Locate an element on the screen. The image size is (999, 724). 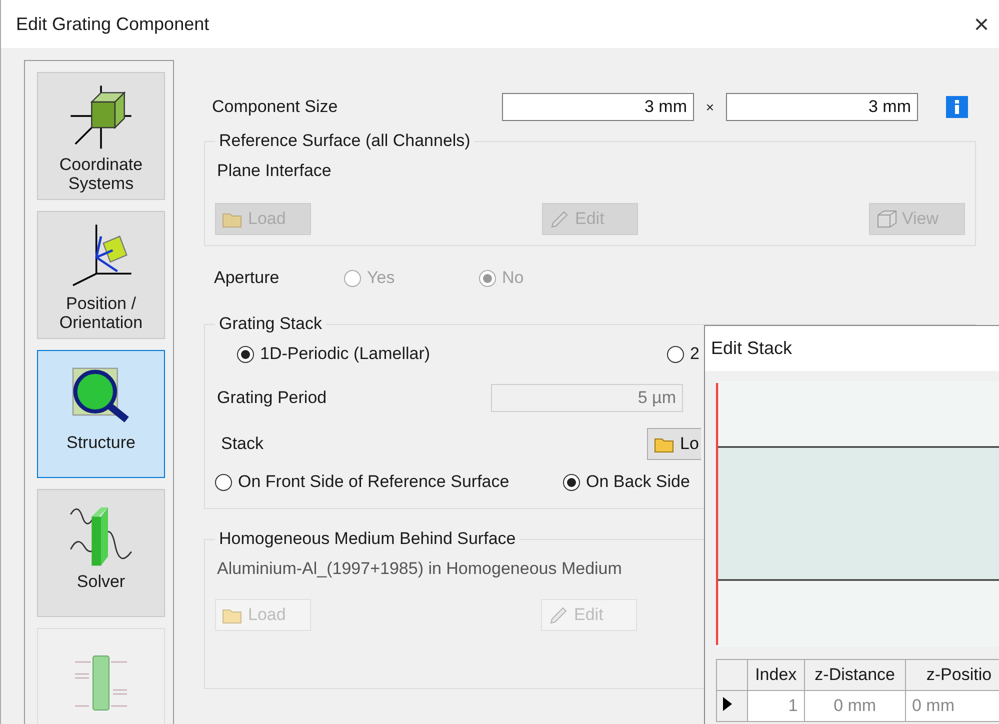
sidebar-item: Structure is located at coordinates (101, 414).